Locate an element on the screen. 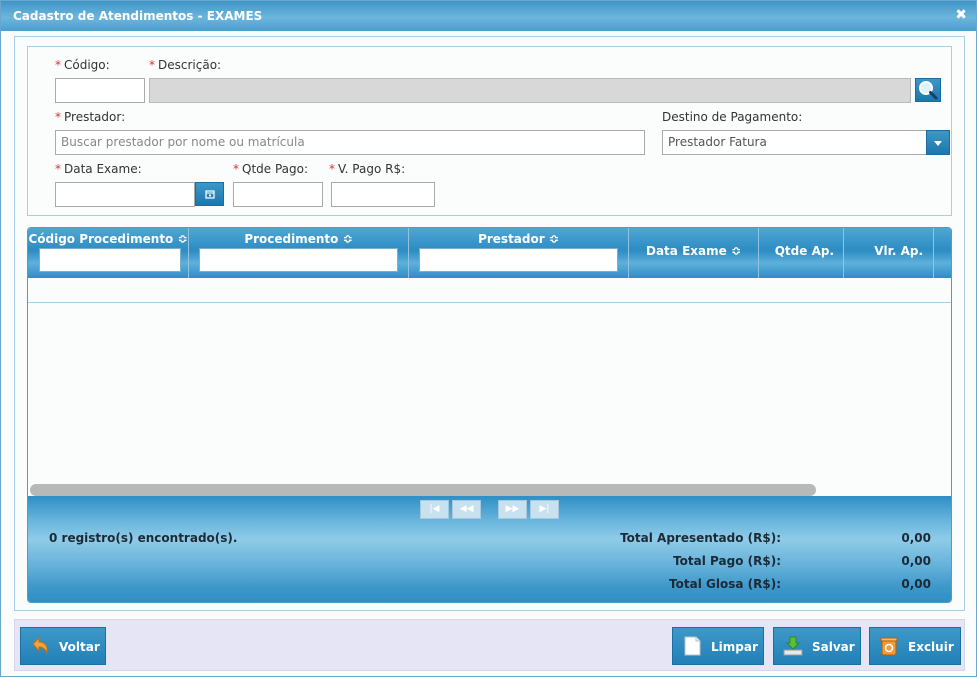  column-vlr-ap: Vlr. Ap. is located at coordinates (889, 253).